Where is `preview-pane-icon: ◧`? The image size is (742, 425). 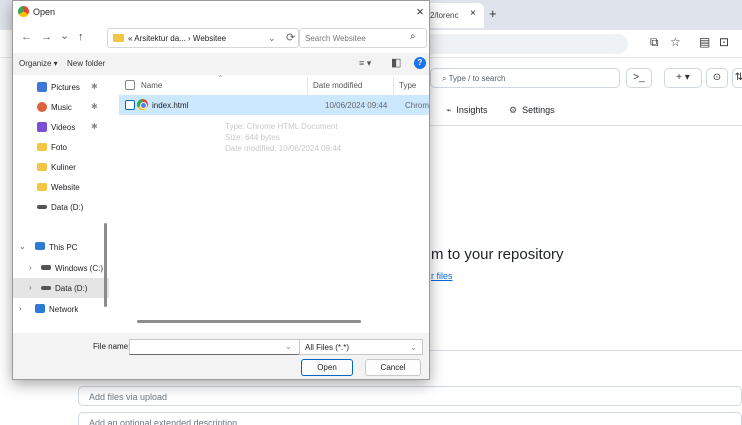 preview-pane-icon: ◧ is located at coordinates (396, 62).